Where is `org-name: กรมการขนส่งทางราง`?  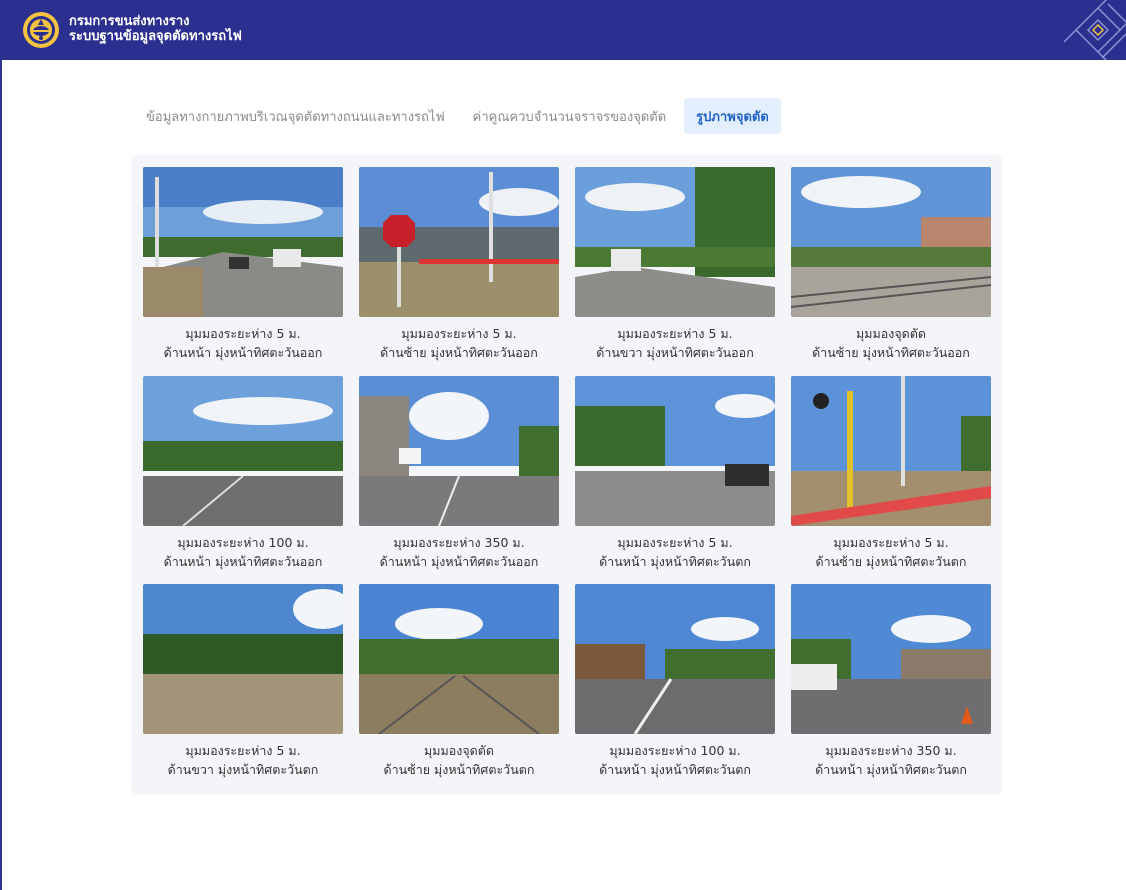 org-name: กรมการขนส่งทางราง is located at coordinates (129, 21).